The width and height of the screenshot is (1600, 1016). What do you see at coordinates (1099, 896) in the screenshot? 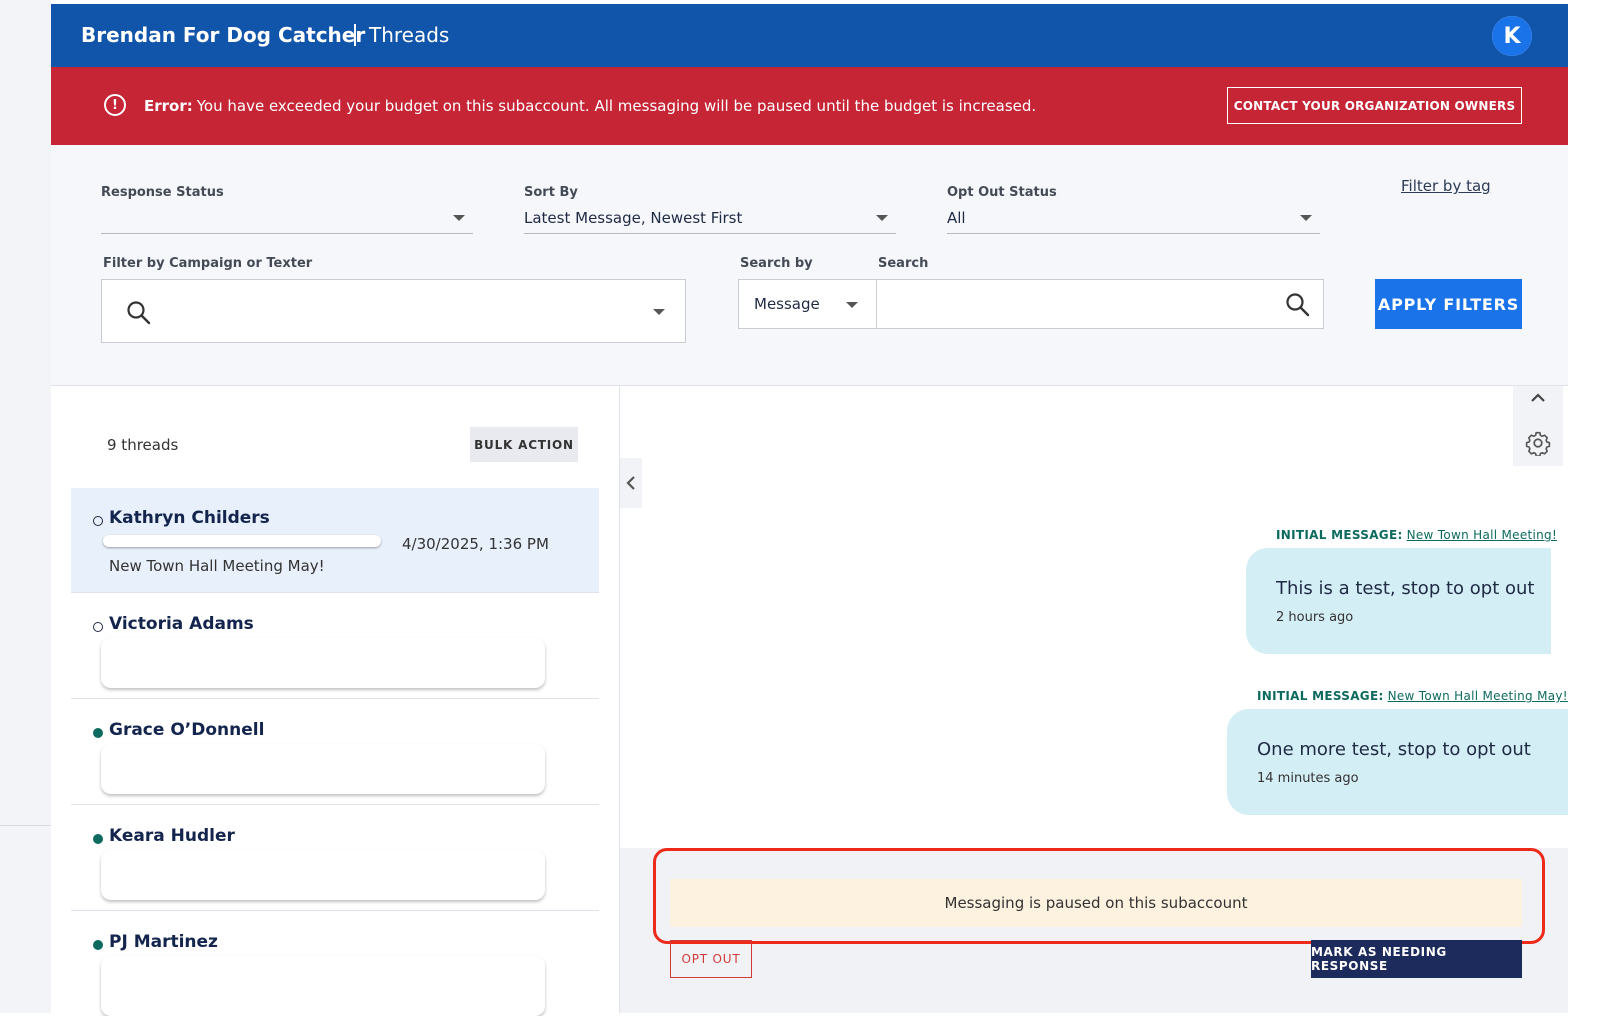
I see `highlight-outline` at bounding box center [1099, 896].